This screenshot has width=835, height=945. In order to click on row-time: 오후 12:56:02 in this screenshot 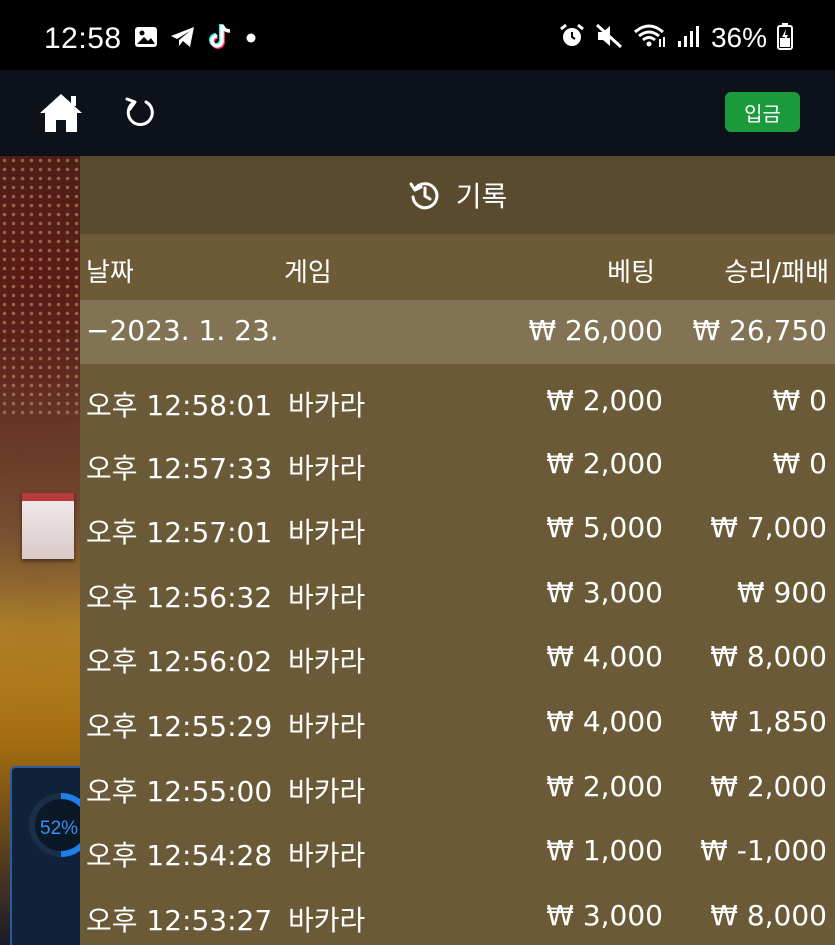, I will do `click(179, 662)`.